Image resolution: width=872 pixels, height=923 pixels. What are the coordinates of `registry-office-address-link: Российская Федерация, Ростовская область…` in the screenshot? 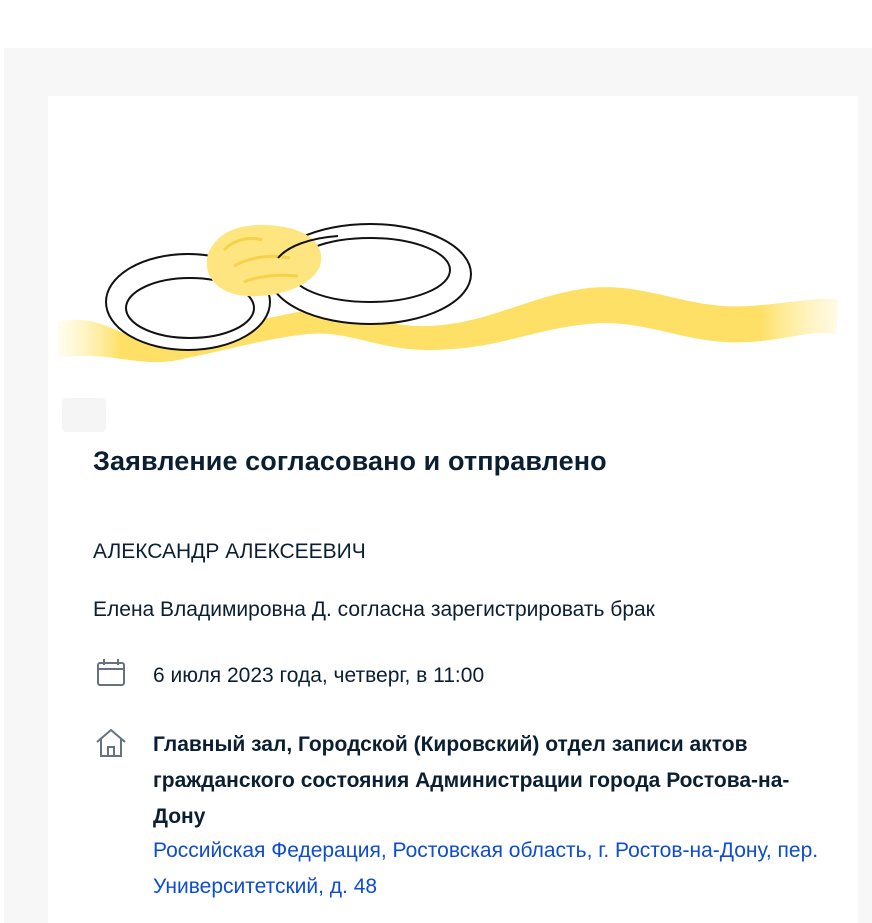 It's located at (493, 869).